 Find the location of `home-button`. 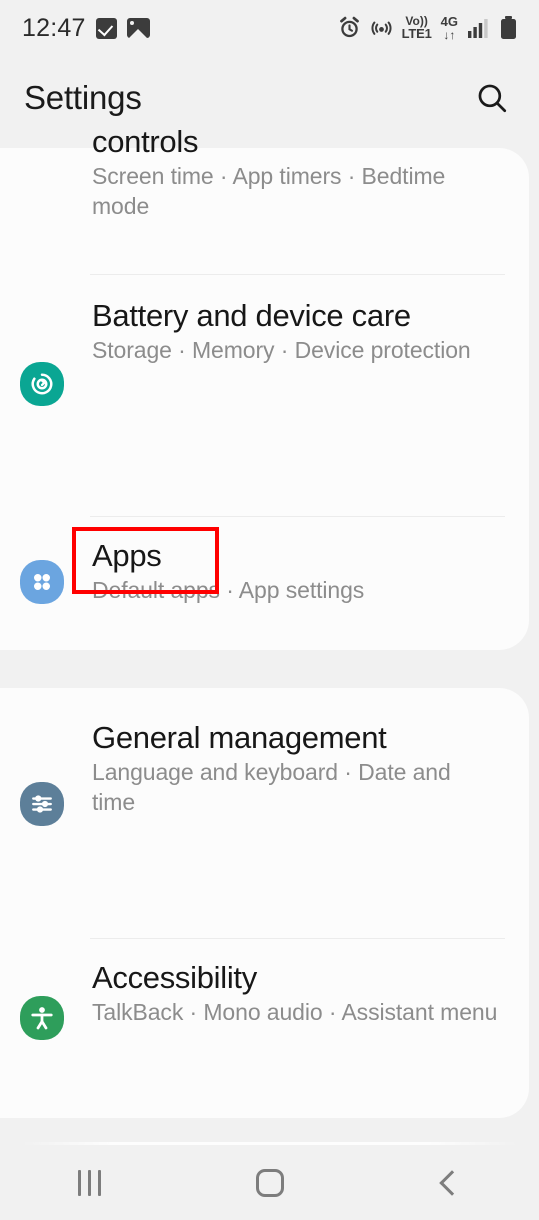

home-button is located at coordinates (270, 1183).